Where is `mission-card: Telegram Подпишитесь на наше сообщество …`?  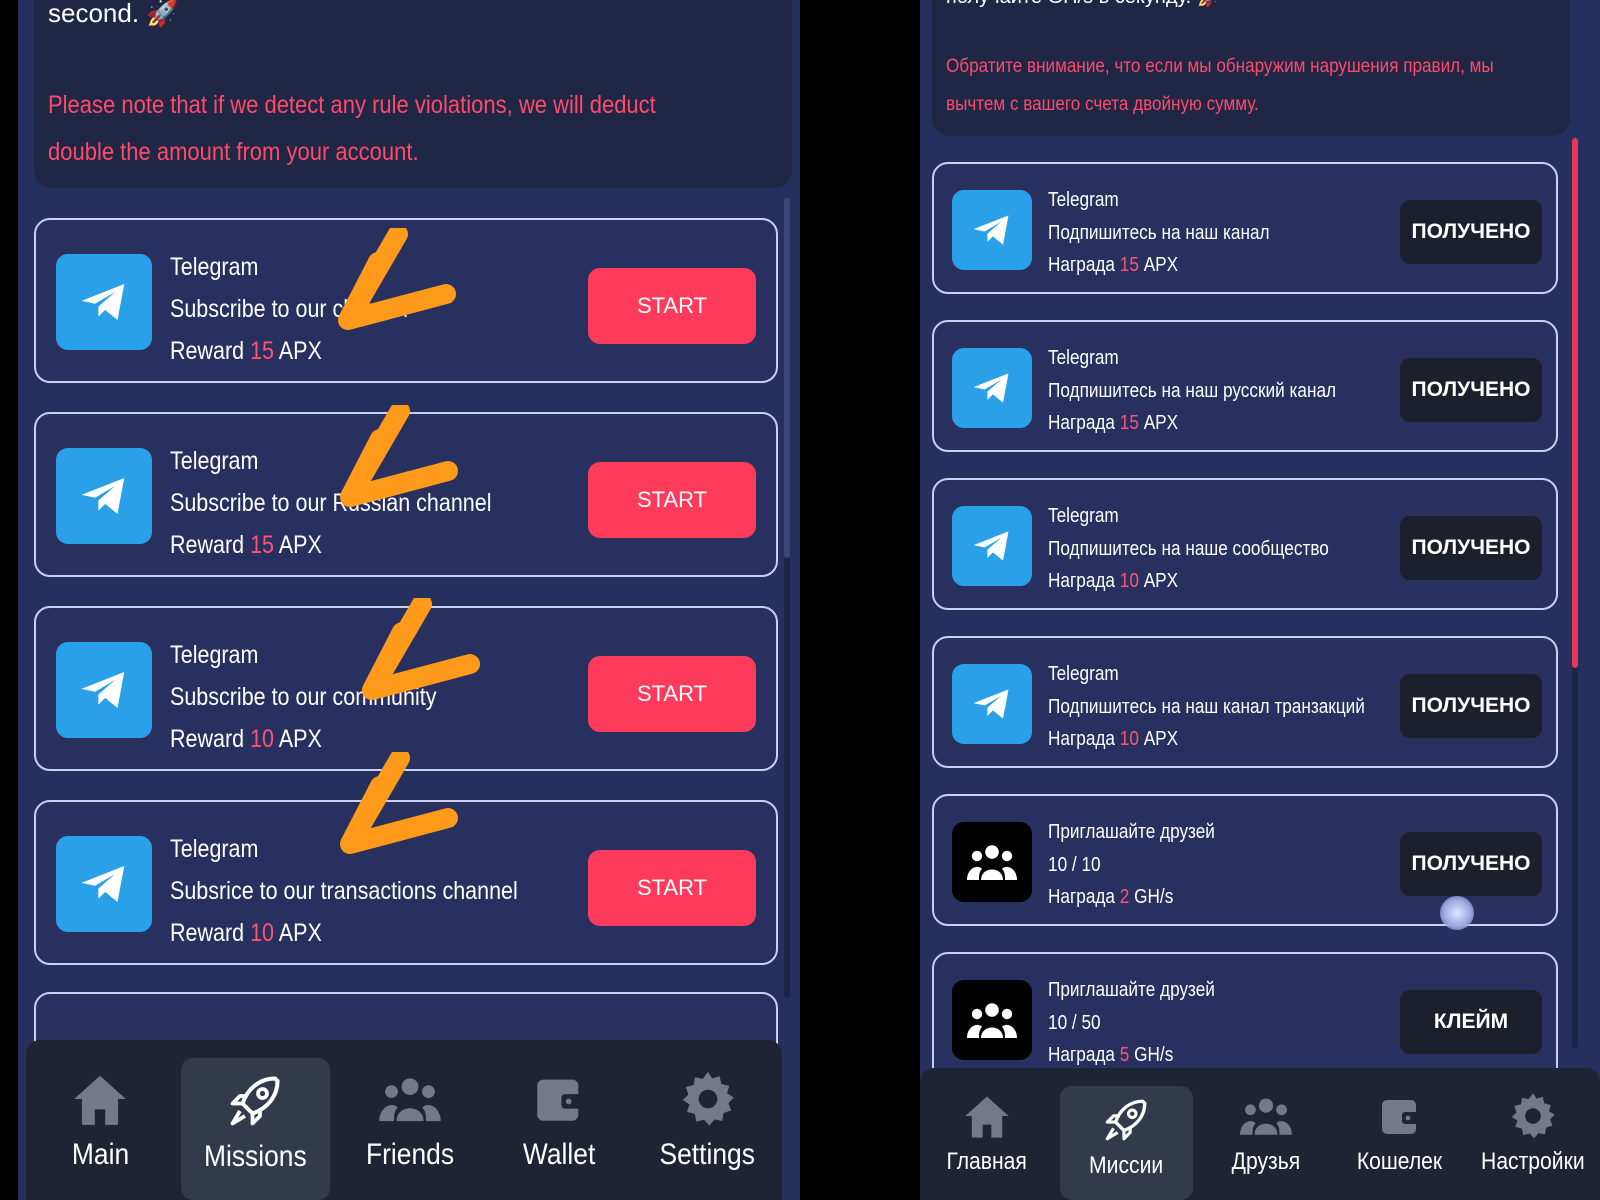
mission-card: Telegram Подпишитесь на наше сообщество … is located at coordinates (1245, 544).